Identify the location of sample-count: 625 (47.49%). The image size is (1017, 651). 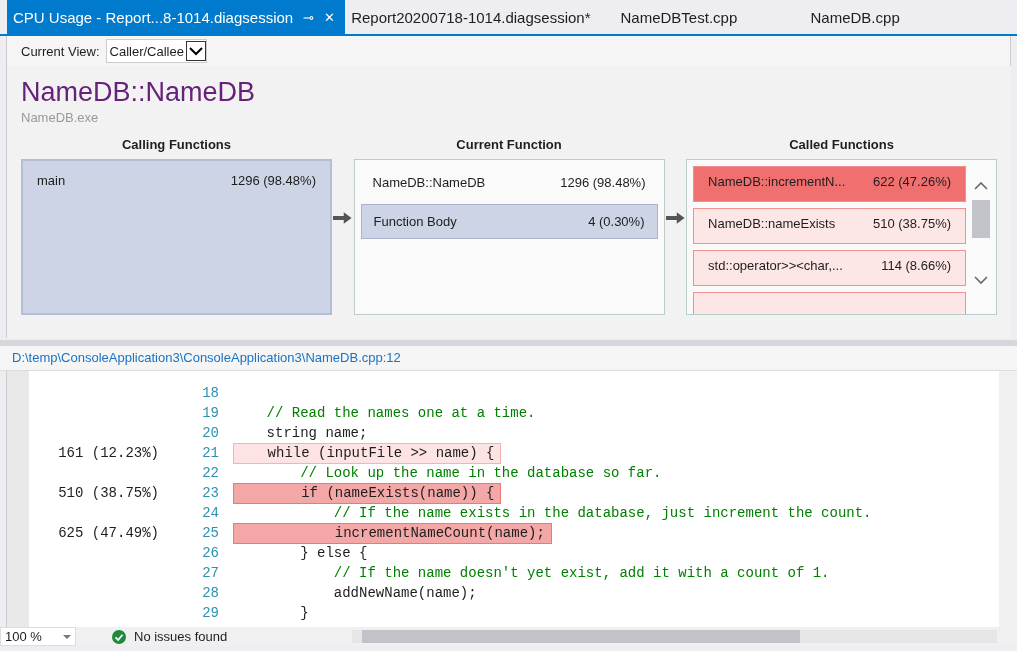
(108, 533).